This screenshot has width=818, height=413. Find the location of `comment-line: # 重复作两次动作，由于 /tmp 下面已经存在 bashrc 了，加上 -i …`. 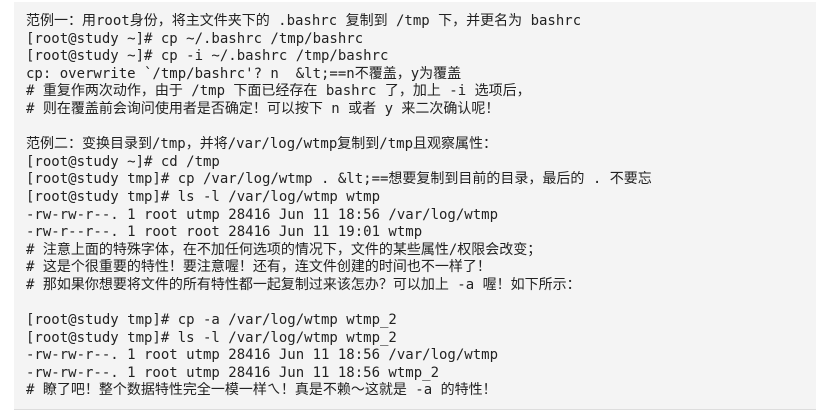

comment-line: # 重复作两次动作，由于 /tmp 下面已经存在 bashrc 了，加上 -i … is located at coordinates (278, 91).